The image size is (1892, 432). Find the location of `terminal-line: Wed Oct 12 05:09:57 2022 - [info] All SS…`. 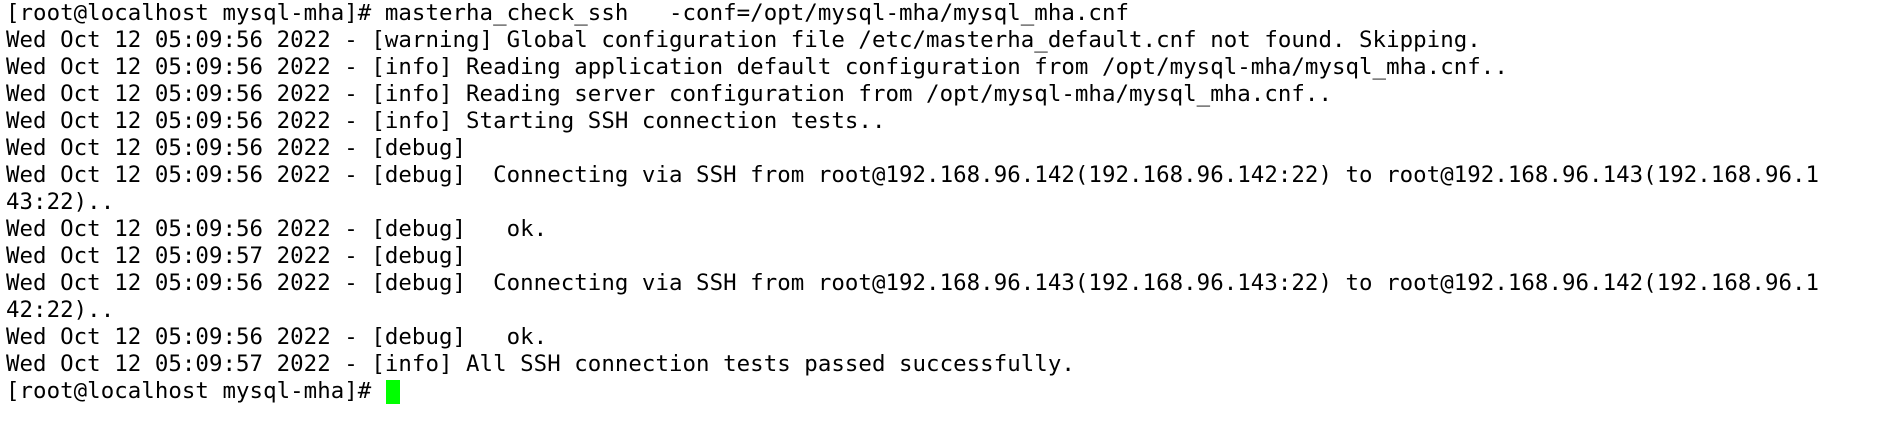

terminal-line: Wed Oct 12 05:09:57 2022 - [info] All SS… is located at coordinates (540, 364).